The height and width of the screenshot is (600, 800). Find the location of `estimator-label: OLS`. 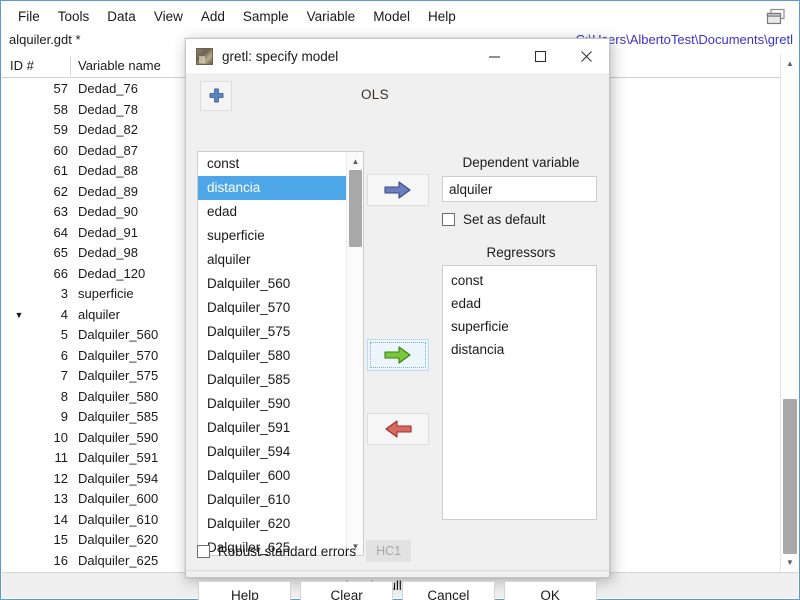

estimator-label: OLS is located at coordinates (375, 94).